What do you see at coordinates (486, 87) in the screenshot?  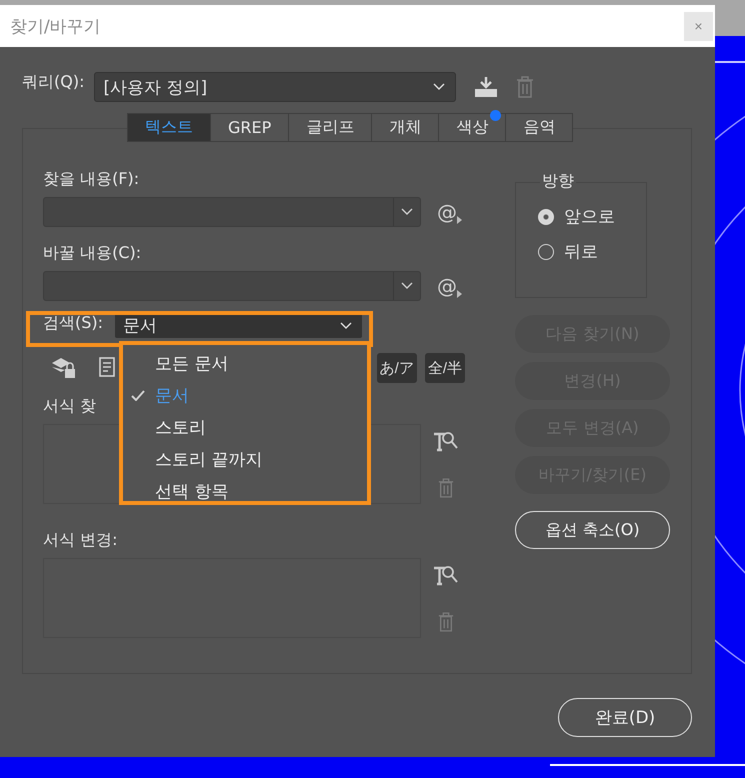 I see `save-icon` at bounding box center [486, 87].